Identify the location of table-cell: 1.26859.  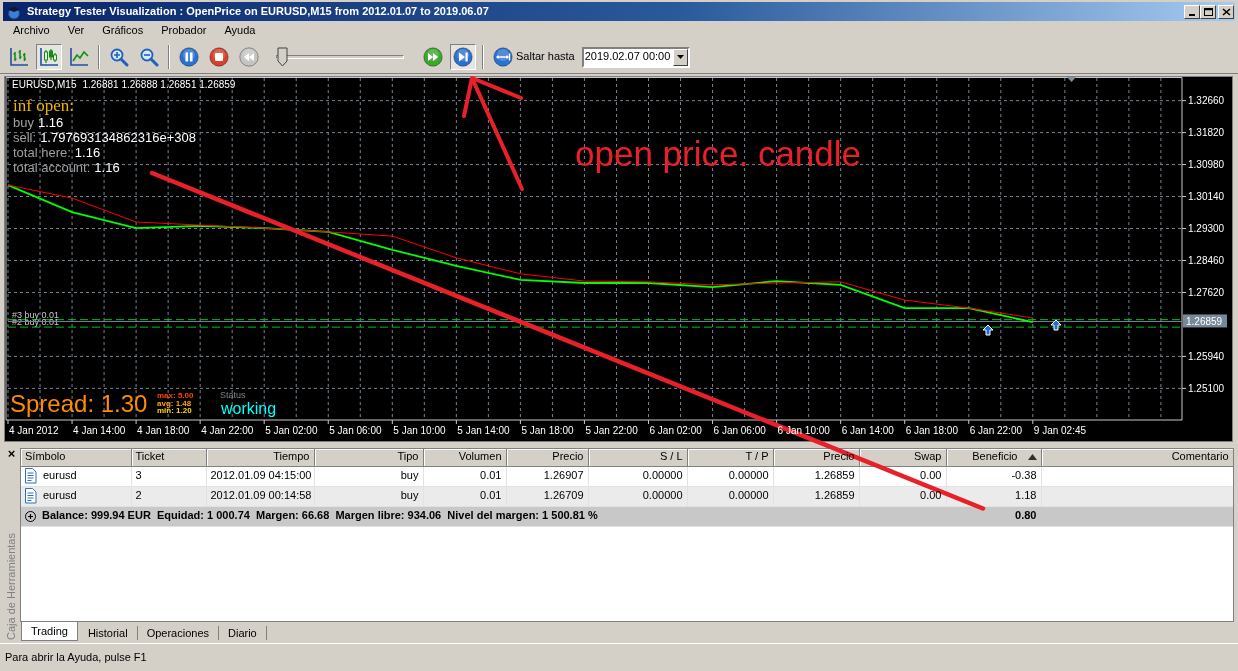
(816, 476).